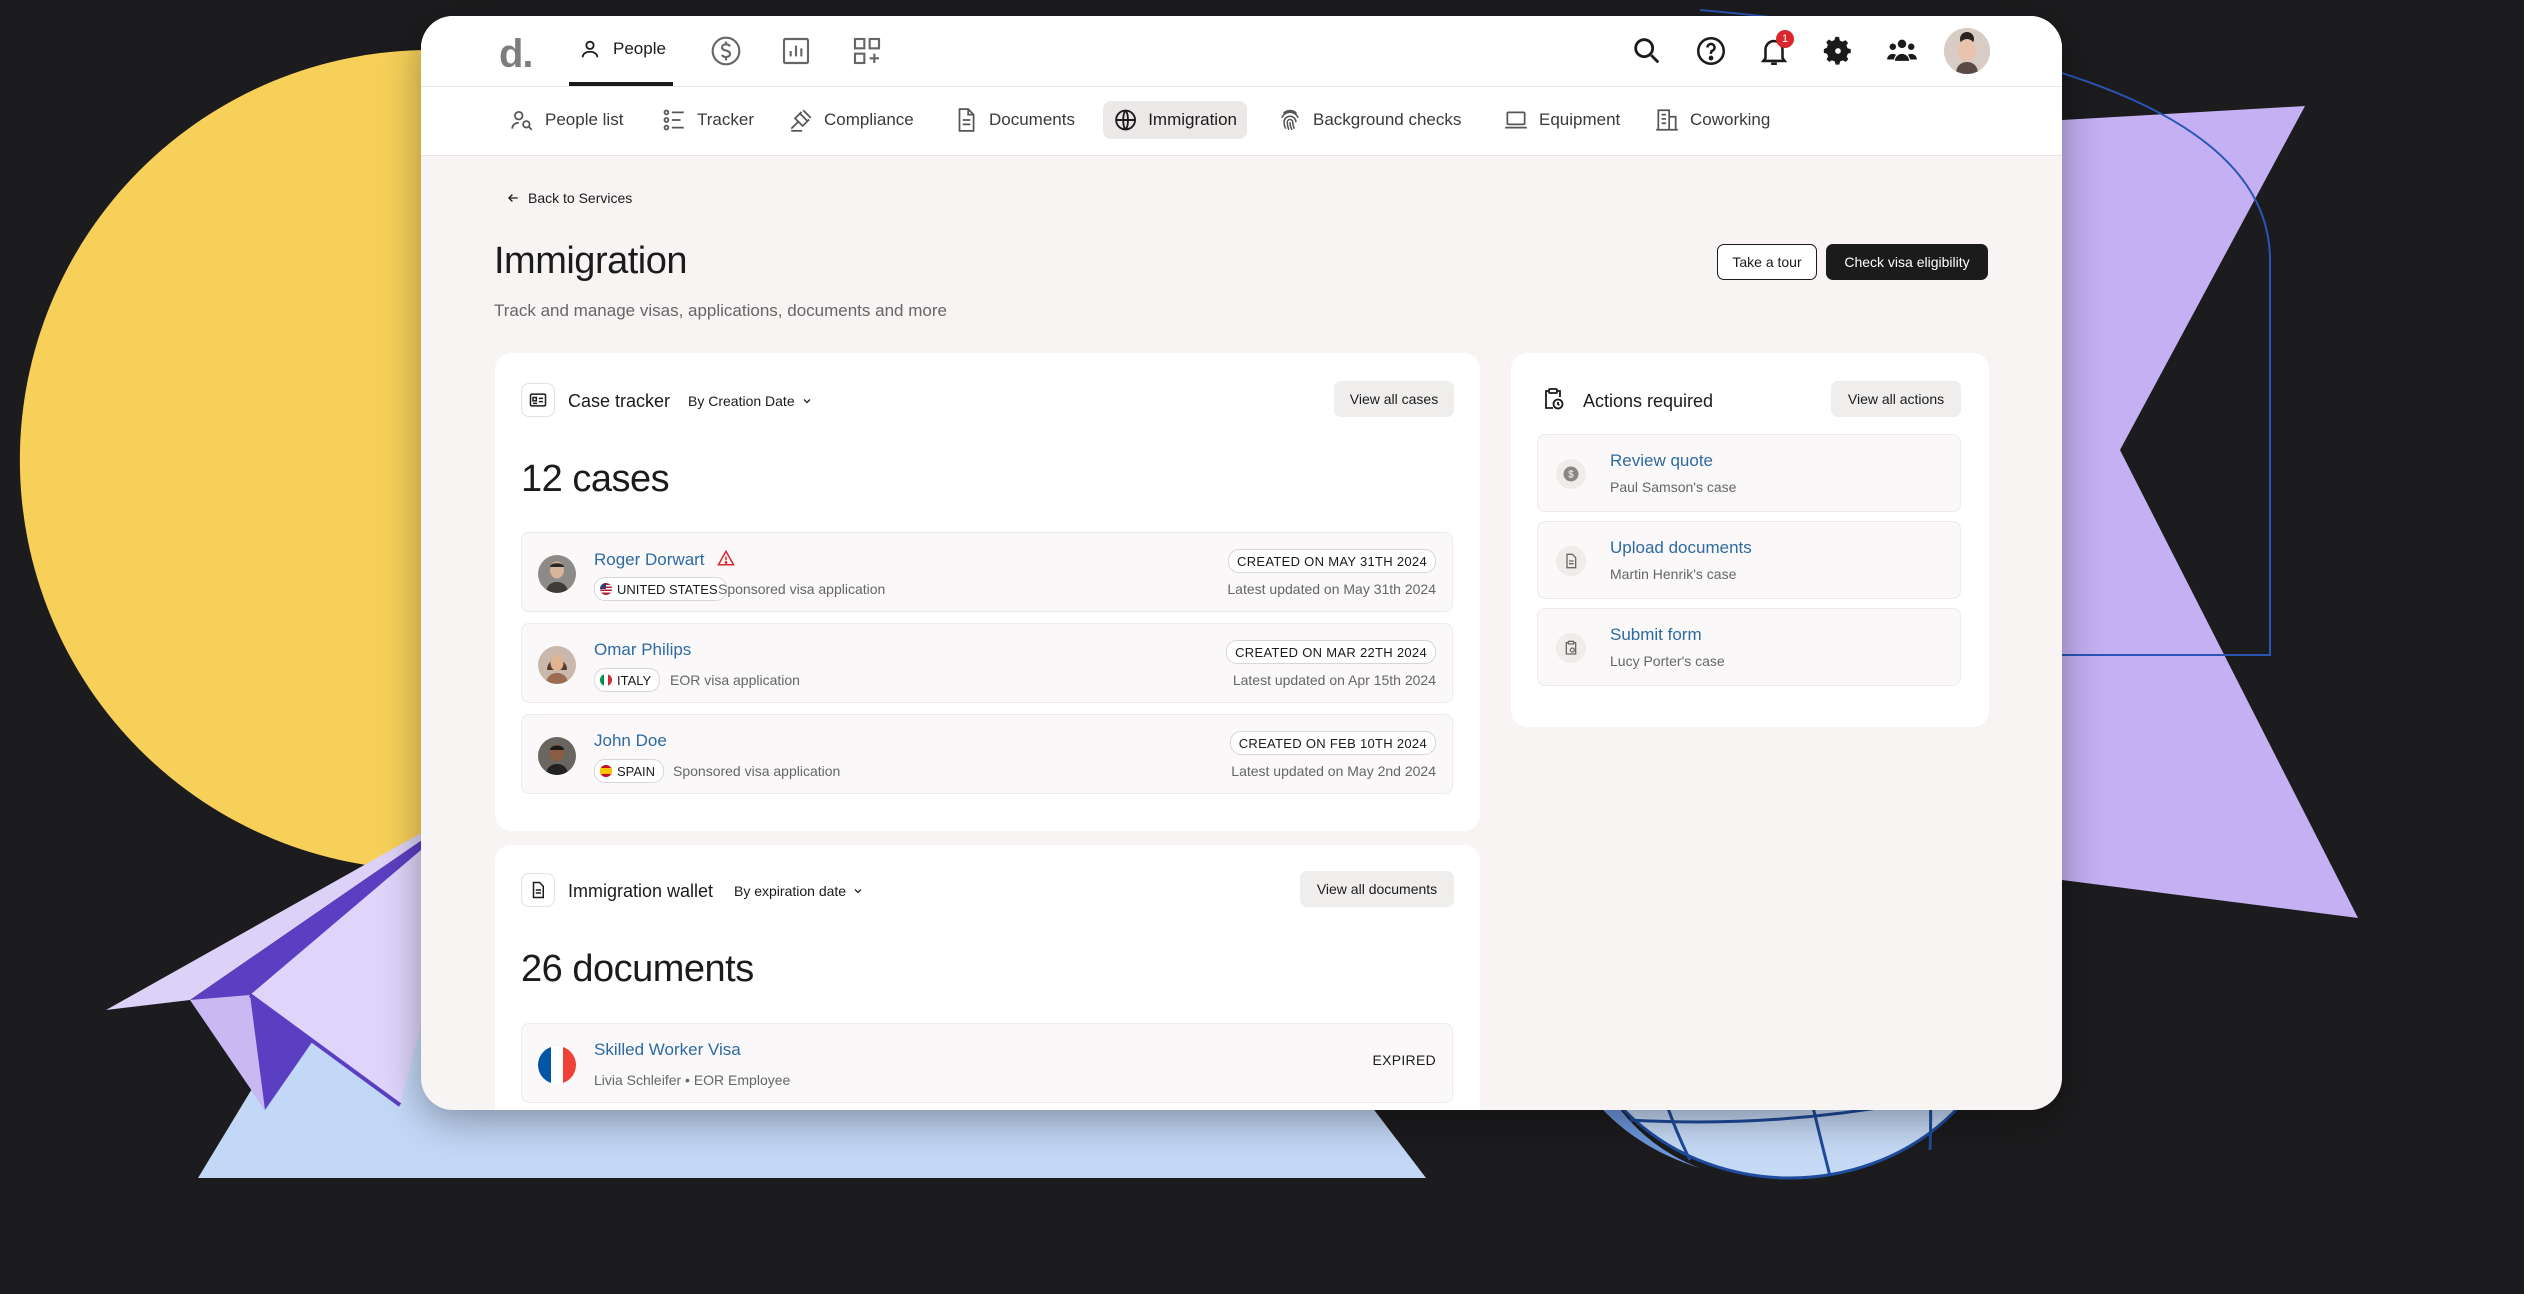  I want to click on subnav-coworking: Coworking, so click(1712, 120).